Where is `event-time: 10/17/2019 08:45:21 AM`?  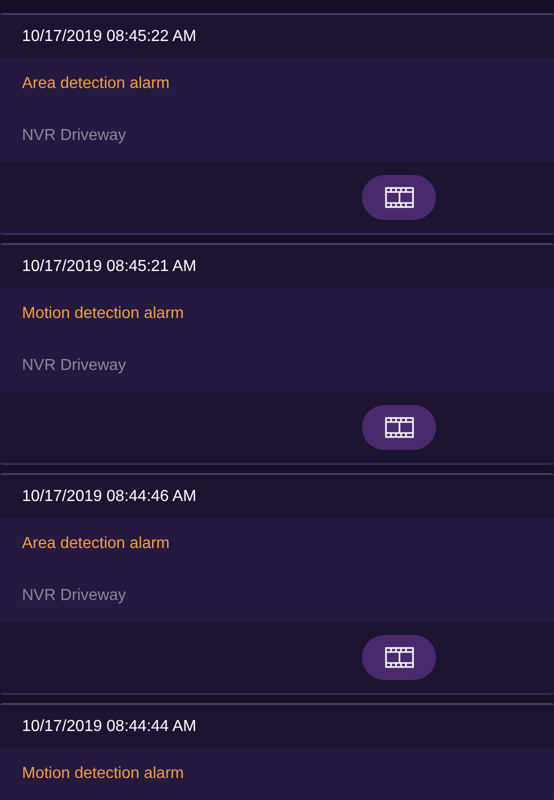 event-time: 10/17/2019 08:45:21 AM is located at coordinates (109, 267).